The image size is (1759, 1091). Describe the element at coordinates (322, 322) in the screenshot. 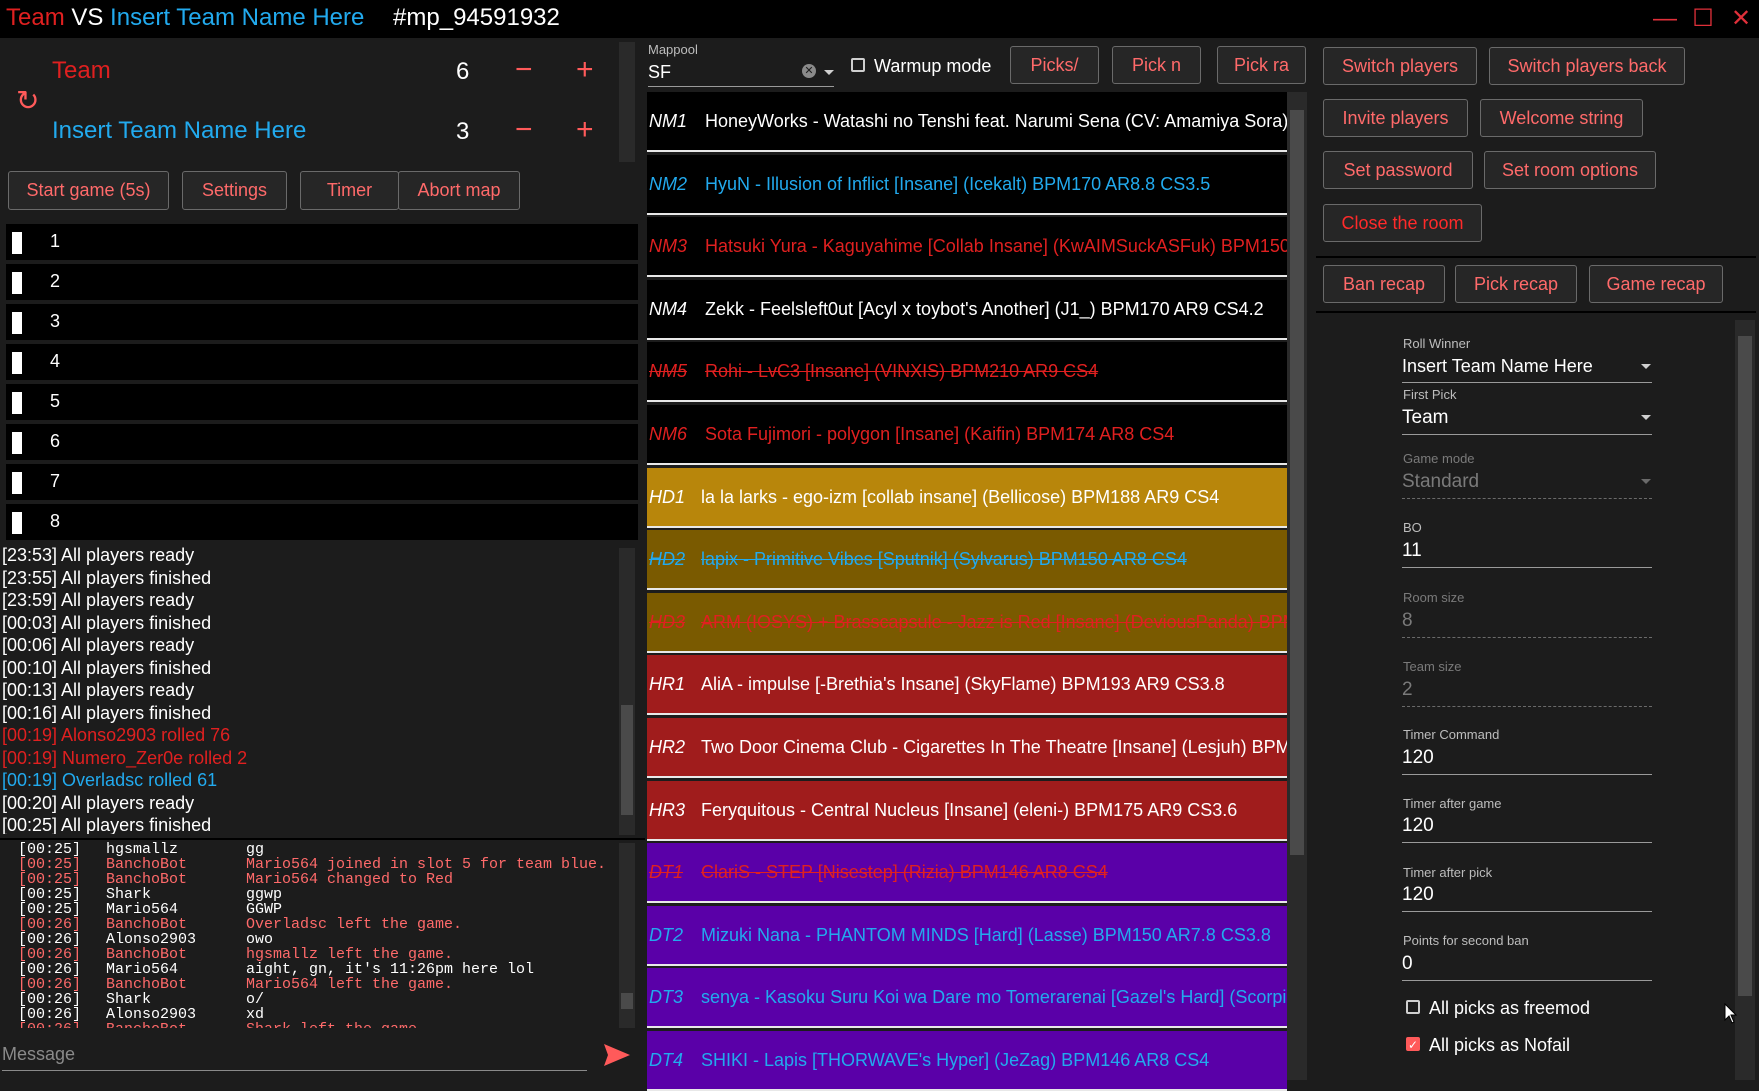

I see `player-slot-3: 3` at that location.